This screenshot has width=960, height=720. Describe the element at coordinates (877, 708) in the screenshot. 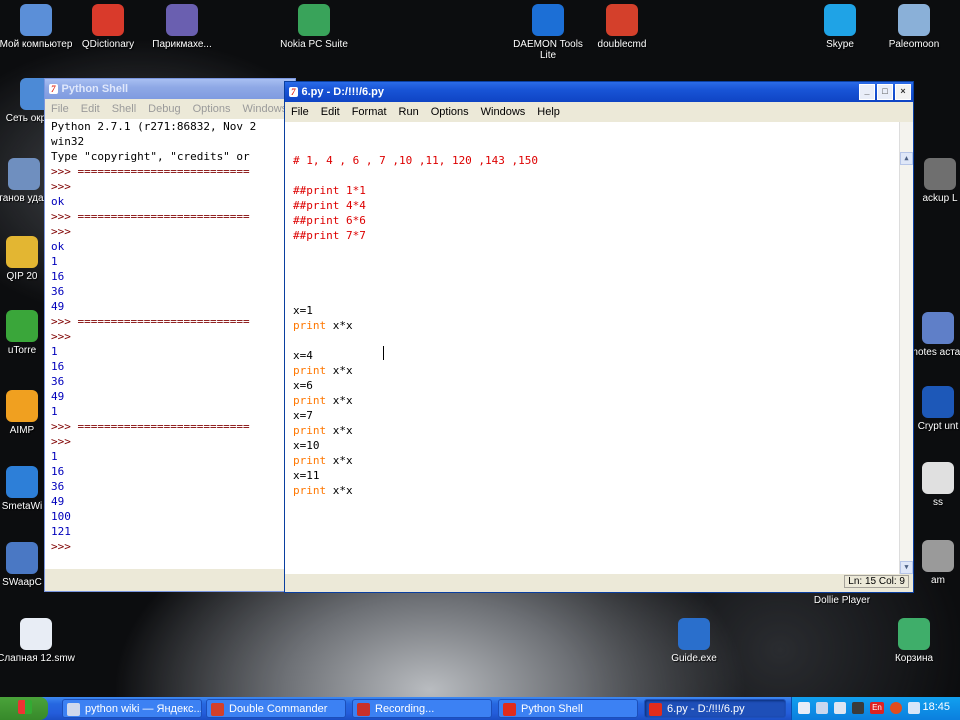

I see `language-indicator: En` at that location.